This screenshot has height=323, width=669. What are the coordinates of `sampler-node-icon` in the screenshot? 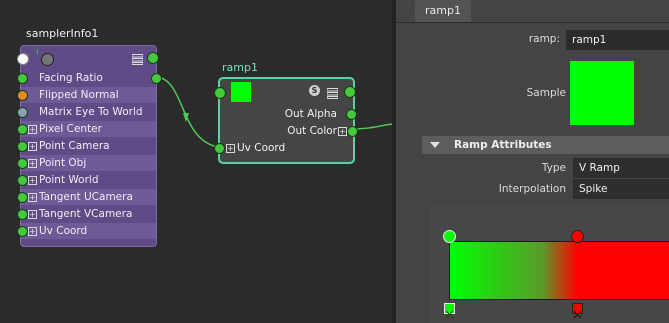 It's located at (47, 59).